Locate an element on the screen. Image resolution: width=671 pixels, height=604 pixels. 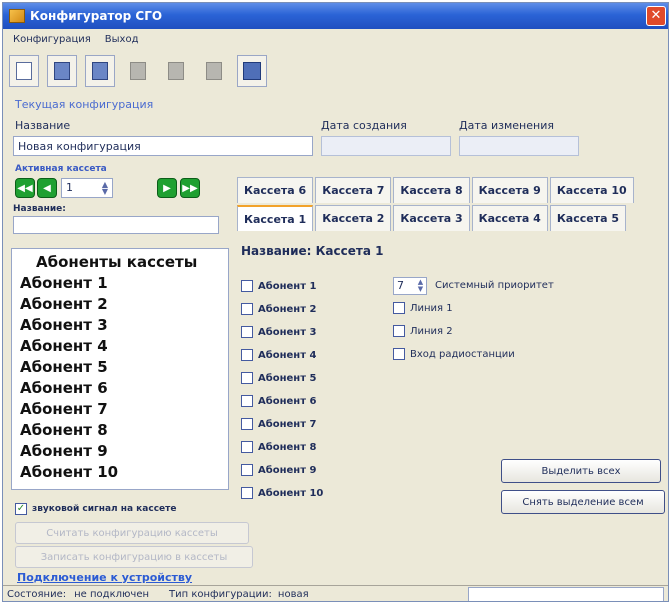
menu-configuration: Конфигурация is located at coordinates (52, 39).